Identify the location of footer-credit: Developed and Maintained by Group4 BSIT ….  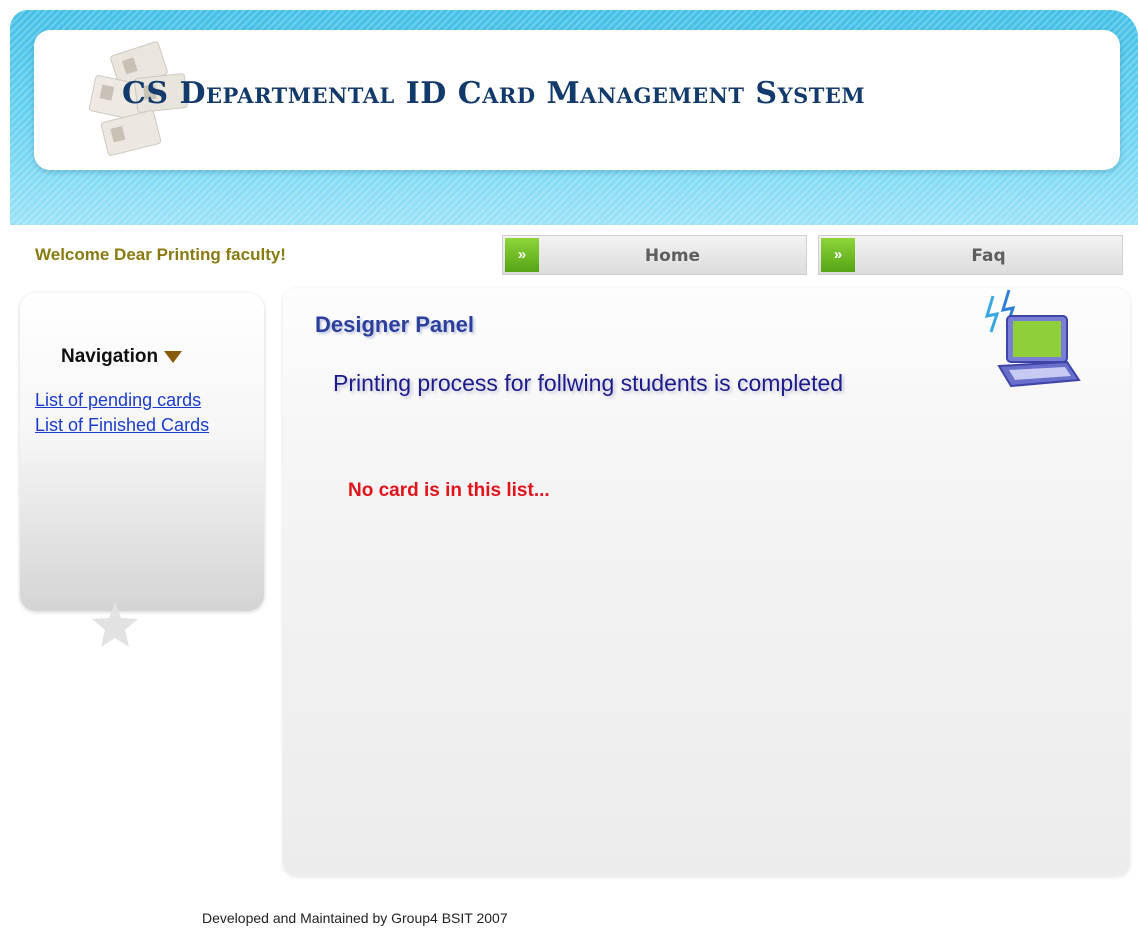
(355, 918).